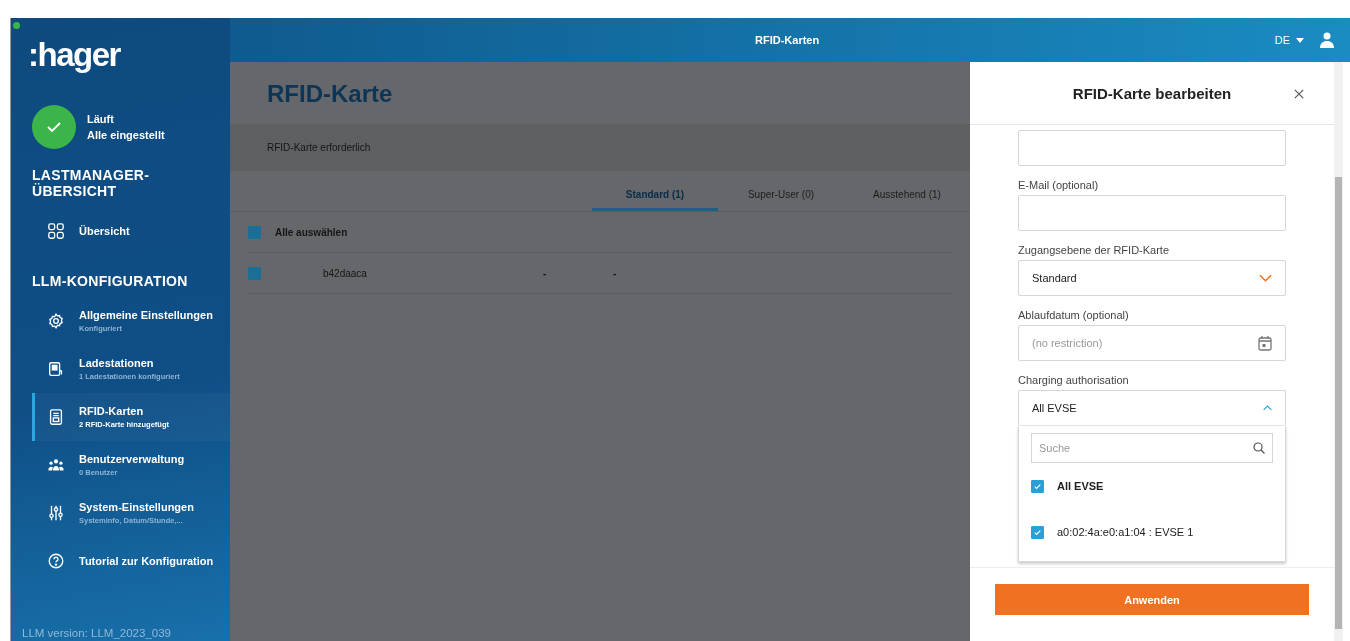 The width and height of the screenshot is (1350, 641). Describe the element at coordinates (345, 273) in the screenshot. I see `table-cell-text: b42daaca` at that location.